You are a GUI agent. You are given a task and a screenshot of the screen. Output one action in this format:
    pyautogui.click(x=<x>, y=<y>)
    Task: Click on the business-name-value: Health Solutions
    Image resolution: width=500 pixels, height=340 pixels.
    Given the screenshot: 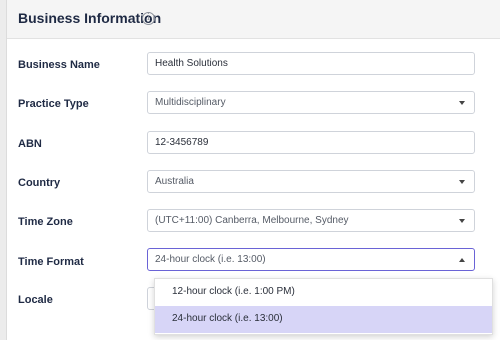 What is the action you would take?
    pyautogui.click(x=191, y=63)
    